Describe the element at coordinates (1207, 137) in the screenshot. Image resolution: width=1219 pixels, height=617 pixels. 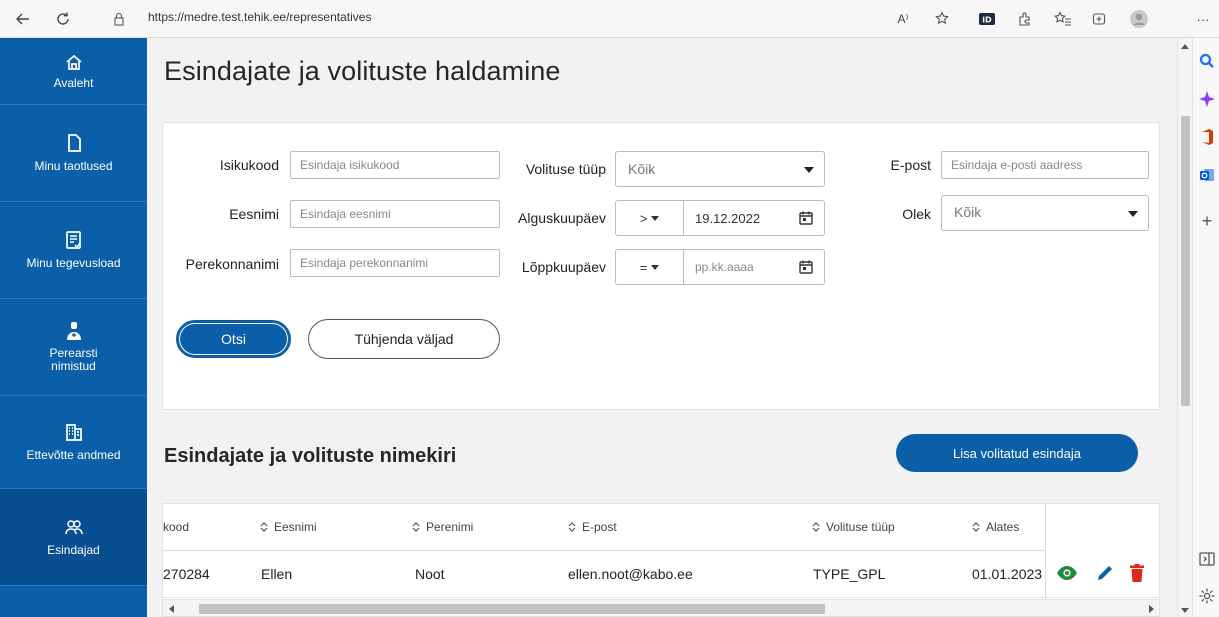
I see `office-icon` at that location.